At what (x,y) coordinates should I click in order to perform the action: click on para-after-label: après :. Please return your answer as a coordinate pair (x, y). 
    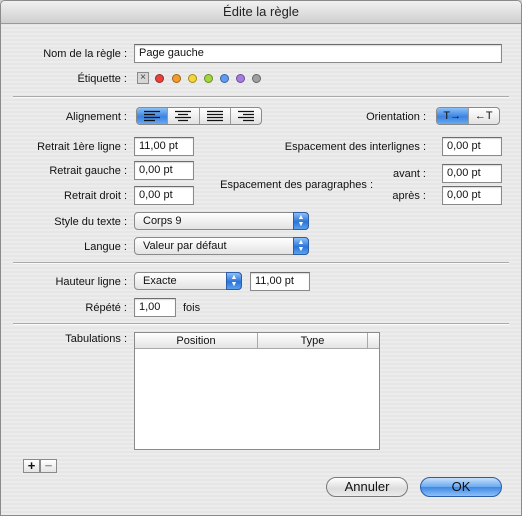
    Looking at the image, I should click on (409, 196).